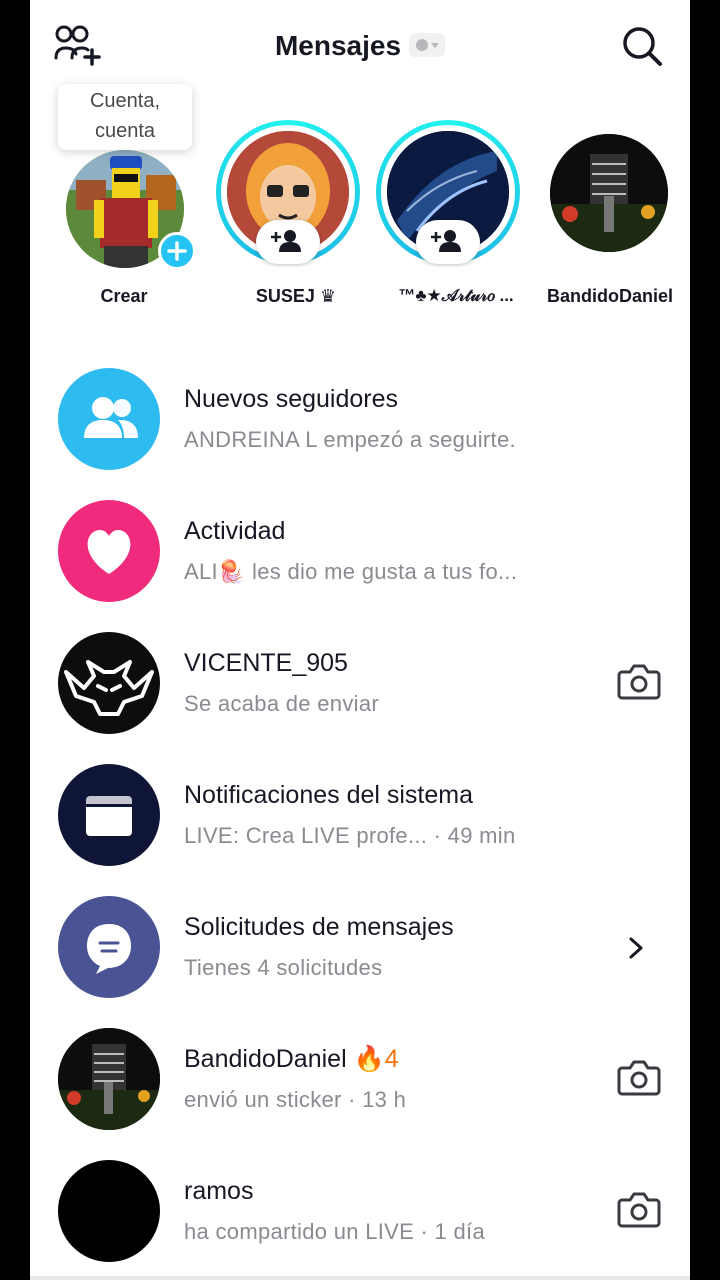  I want to click on plus-icon, so click(177, 251).